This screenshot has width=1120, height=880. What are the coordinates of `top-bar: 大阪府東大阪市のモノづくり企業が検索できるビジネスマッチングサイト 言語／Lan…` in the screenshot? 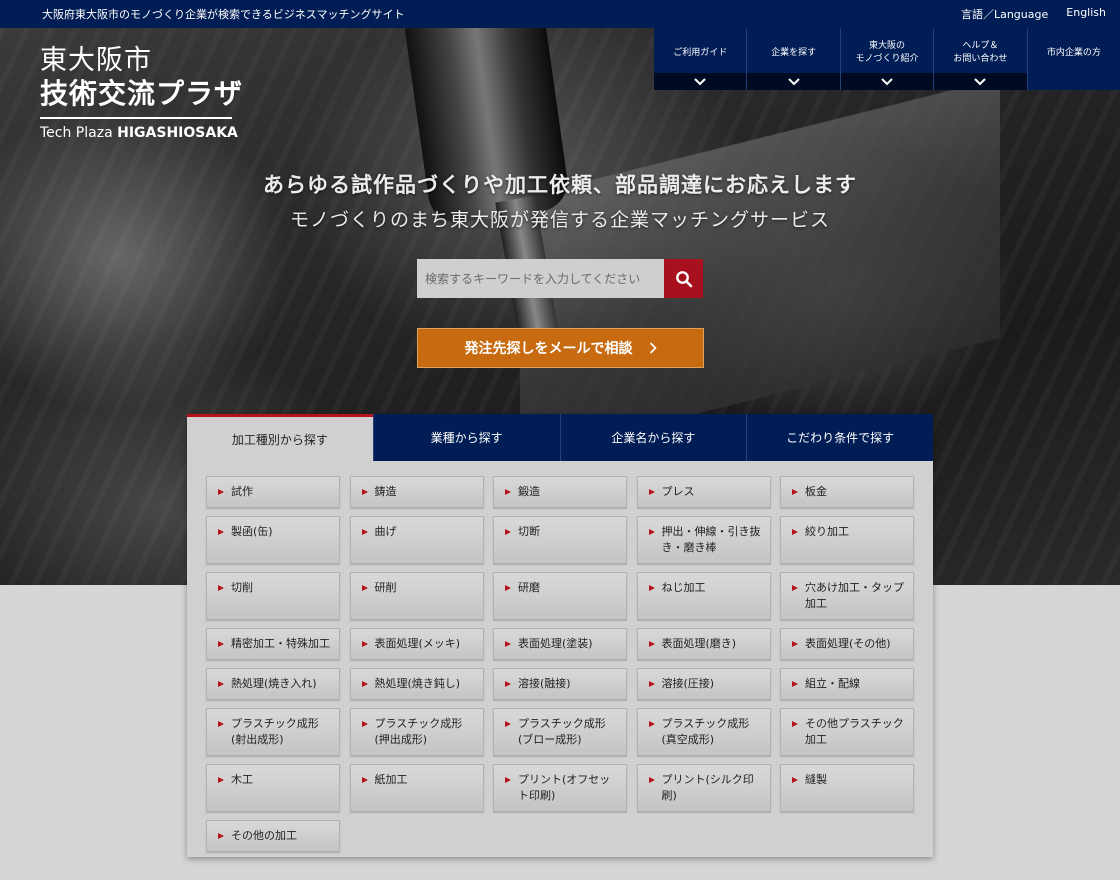 It's located at (560, 14).